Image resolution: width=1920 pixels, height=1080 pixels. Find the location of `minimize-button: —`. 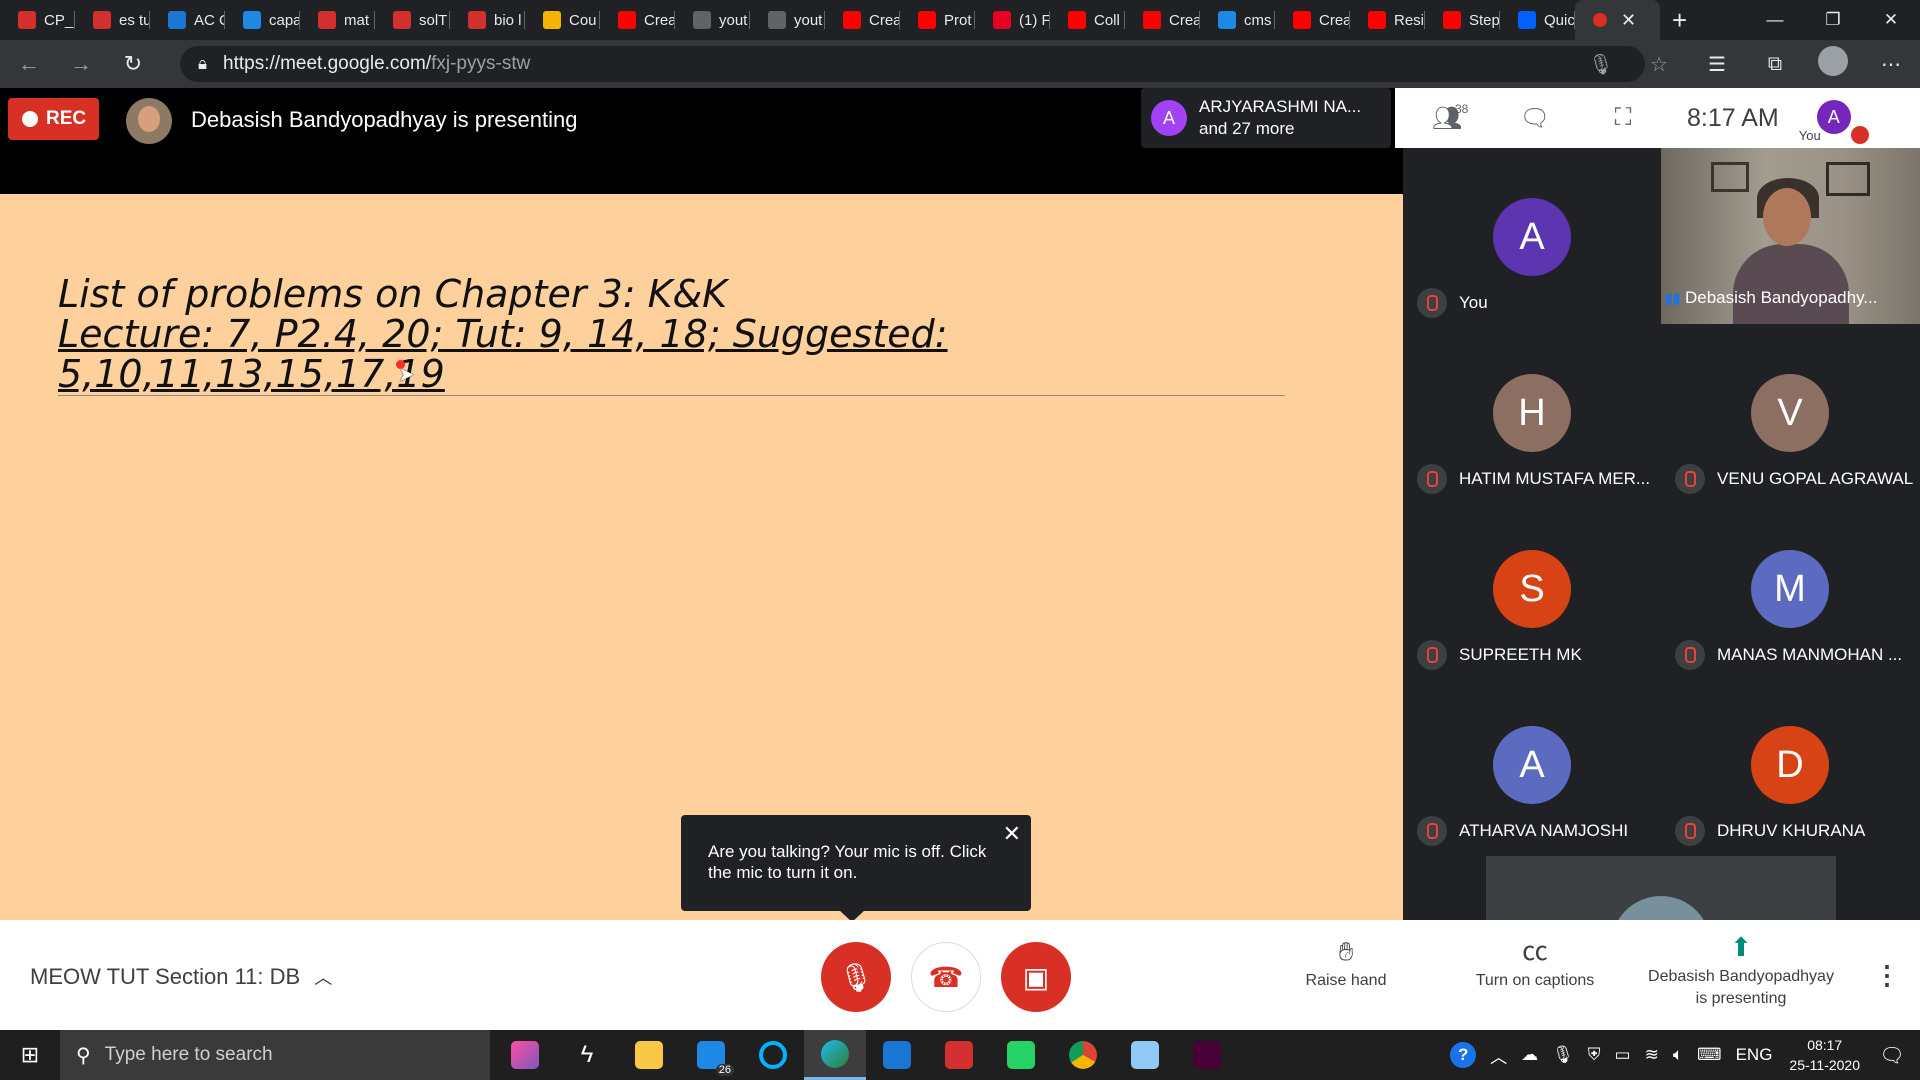

minimize-button: — is located at coordinates (1775, 20).